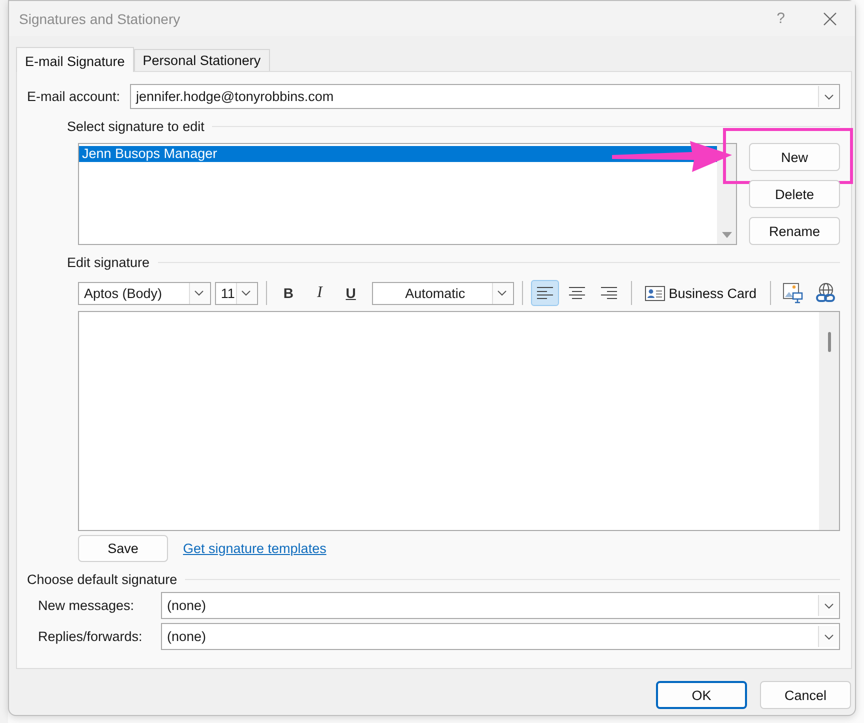  What do you see at coordinates (805, 695) in the screenshot?
I see `dialog-button: Cancel` at bounding box center [805, 695].